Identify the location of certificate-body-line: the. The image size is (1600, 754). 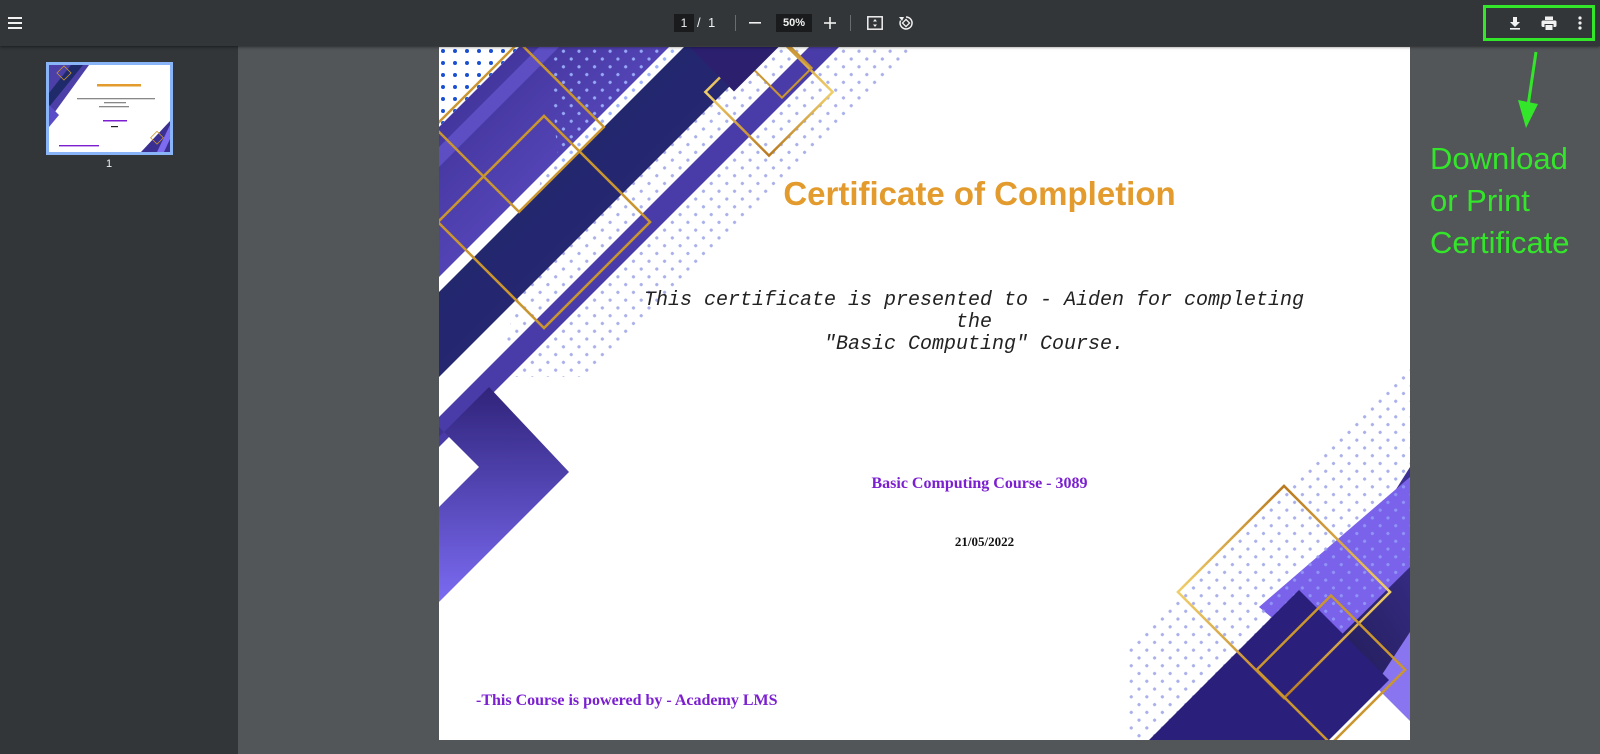
(973, 322).